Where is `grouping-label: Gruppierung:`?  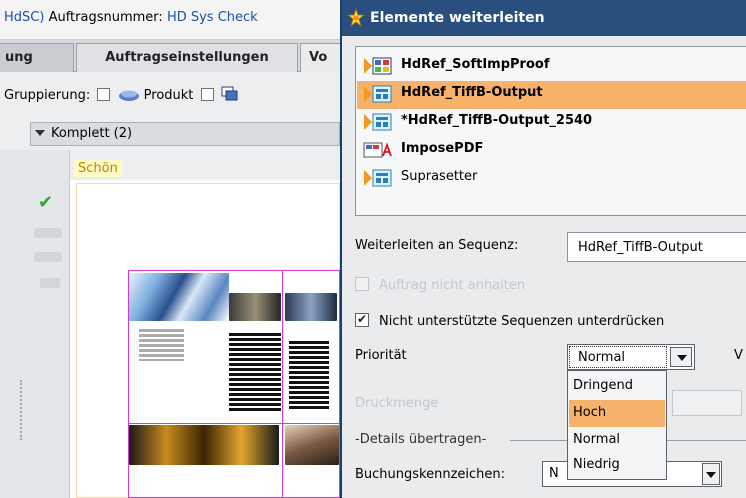 grouping-label: Gruppierung: is located at coordinates (47, 95).